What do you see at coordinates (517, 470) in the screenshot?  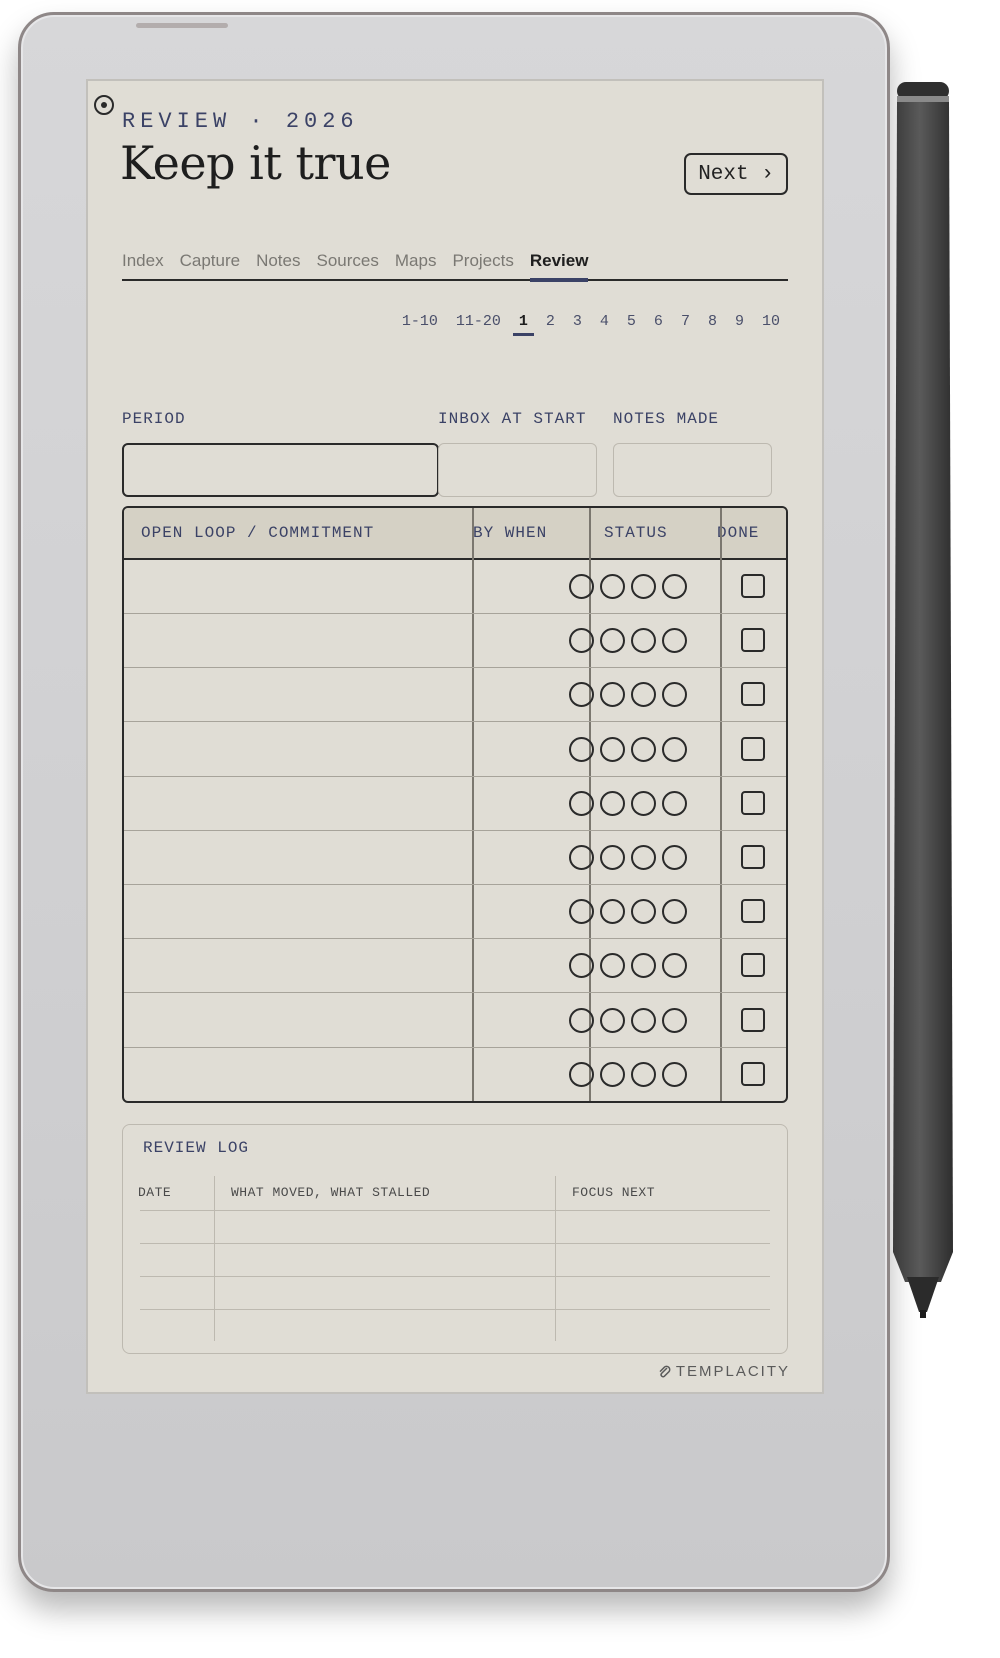 I see `inbox-field` at bounding box center [517, 470].